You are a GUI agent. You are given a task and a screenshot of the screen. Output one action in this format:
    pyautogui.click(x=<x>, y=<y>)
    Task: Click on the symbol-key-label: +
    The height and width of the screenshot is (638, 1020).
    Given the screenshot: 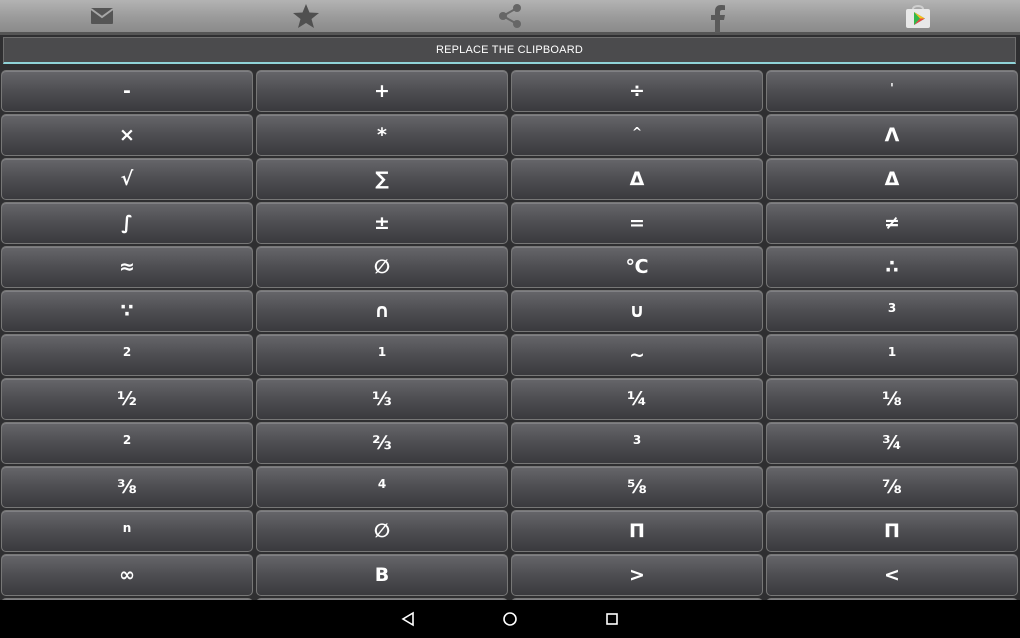 What is the action you would take?
    pyautogui.click(x=382, y=91)
    